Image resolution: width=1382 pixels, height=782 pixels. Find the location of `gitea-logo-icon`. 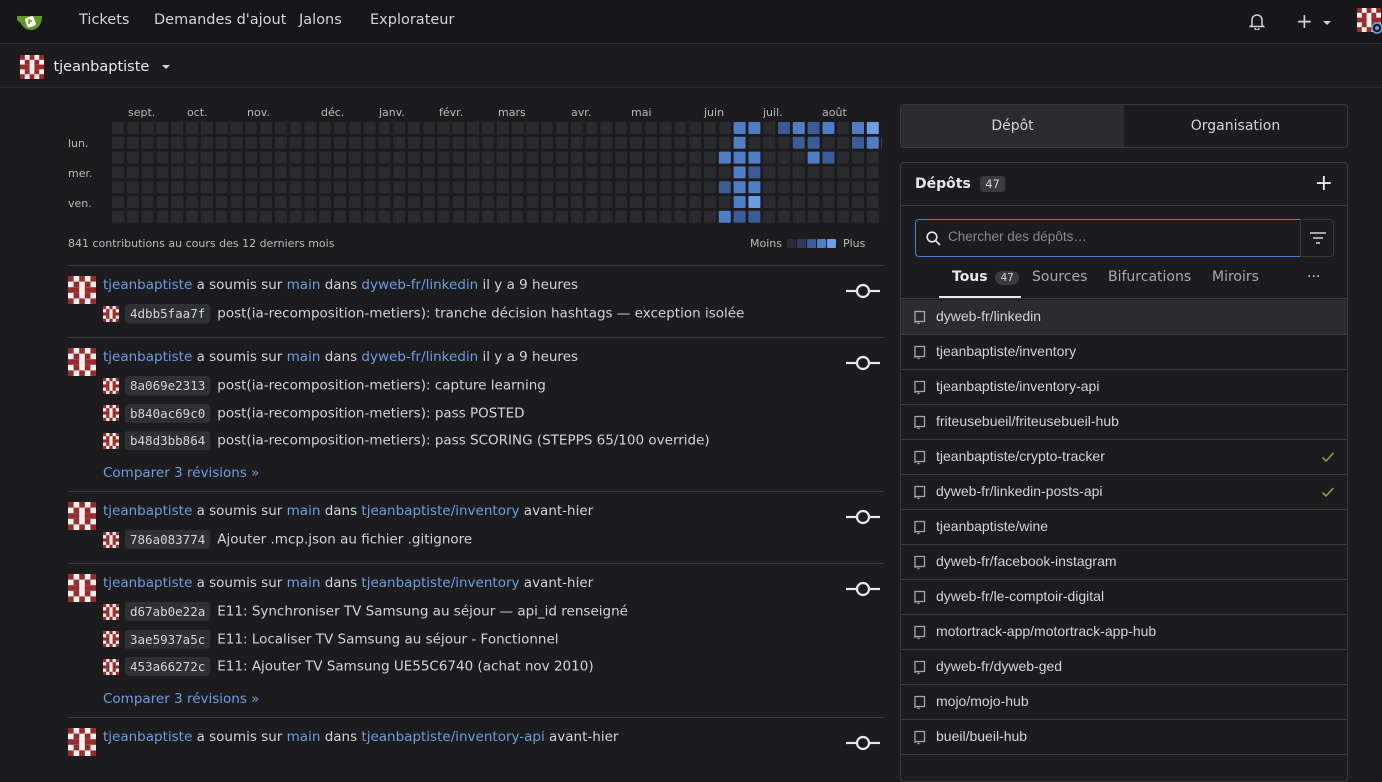

gitea-logo-icon is located at coordinates (30, 21).